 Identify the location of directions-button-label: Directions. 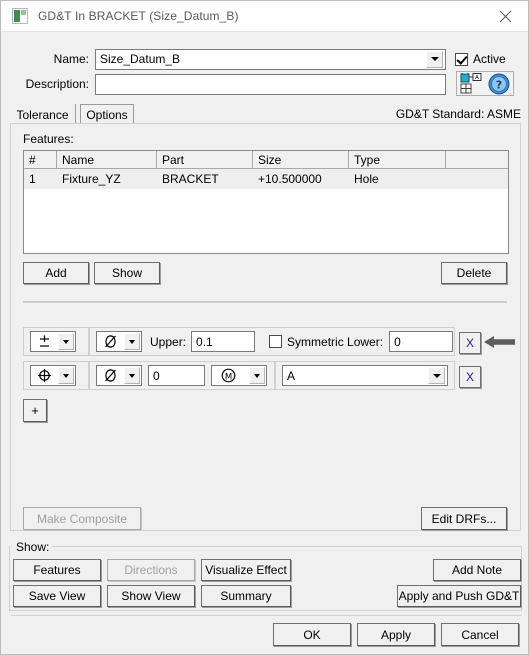
(151, 570).